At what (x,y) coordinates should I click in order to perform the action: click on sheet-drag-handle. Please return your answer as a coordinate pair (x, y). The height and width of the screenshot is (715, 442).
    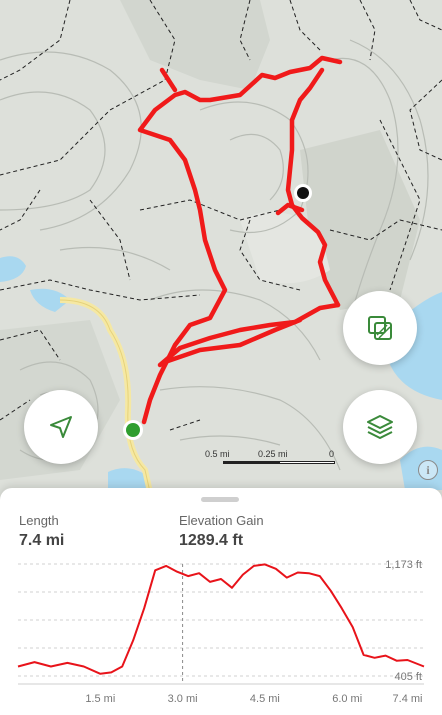
    Looking at the image, I should click on (220, 499).